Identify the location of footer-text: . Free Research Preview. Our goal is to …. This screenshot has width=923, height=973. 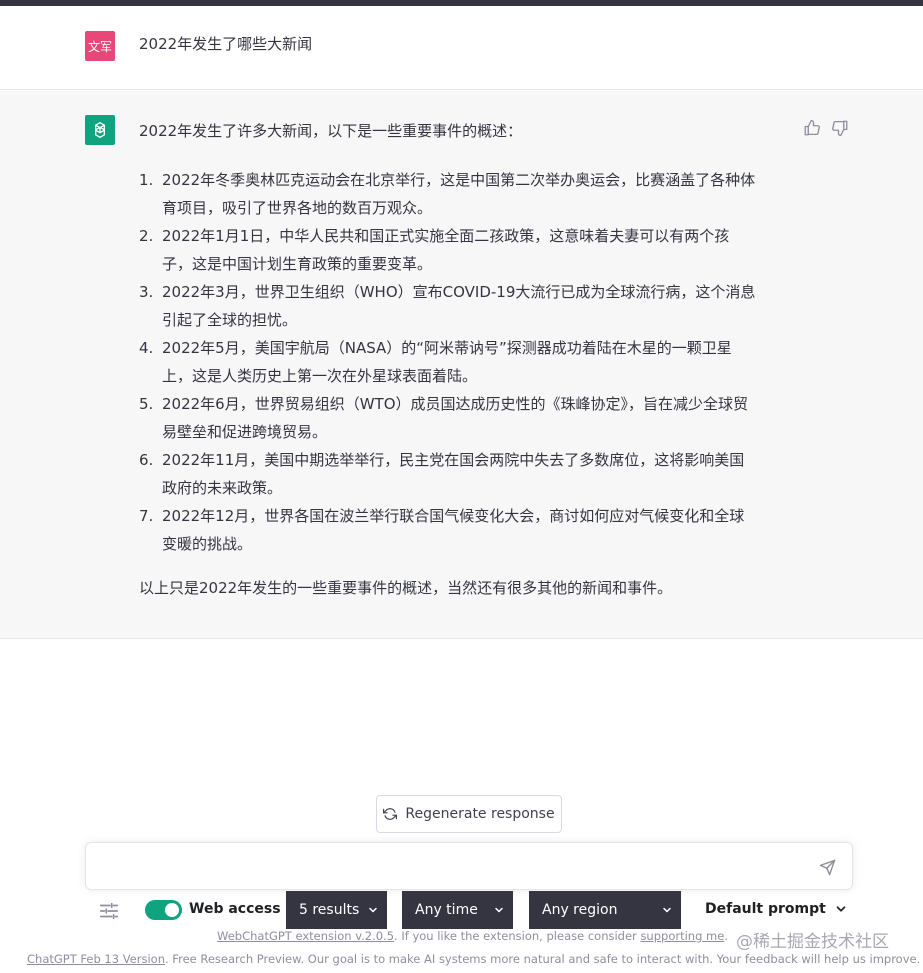
(543, 959).